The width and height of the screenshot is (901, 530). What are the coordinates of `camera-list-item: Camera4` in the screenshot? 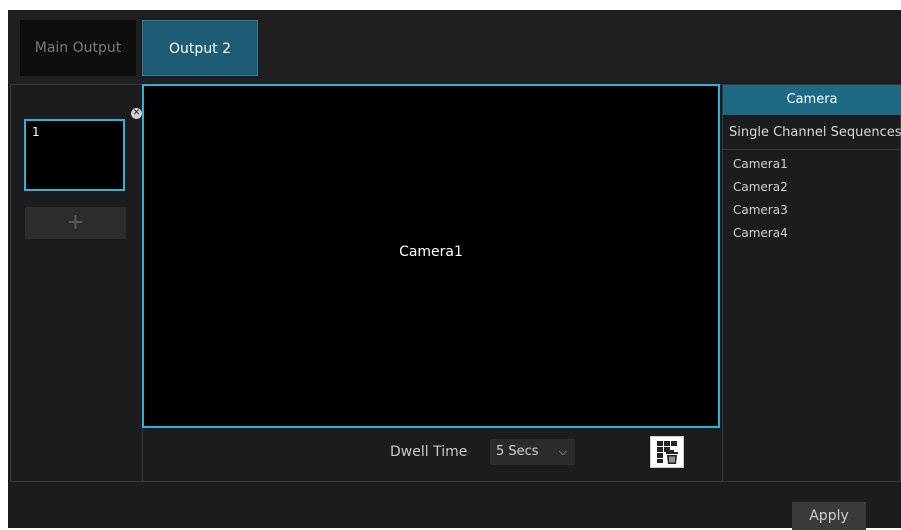 It's located at (812, 233).